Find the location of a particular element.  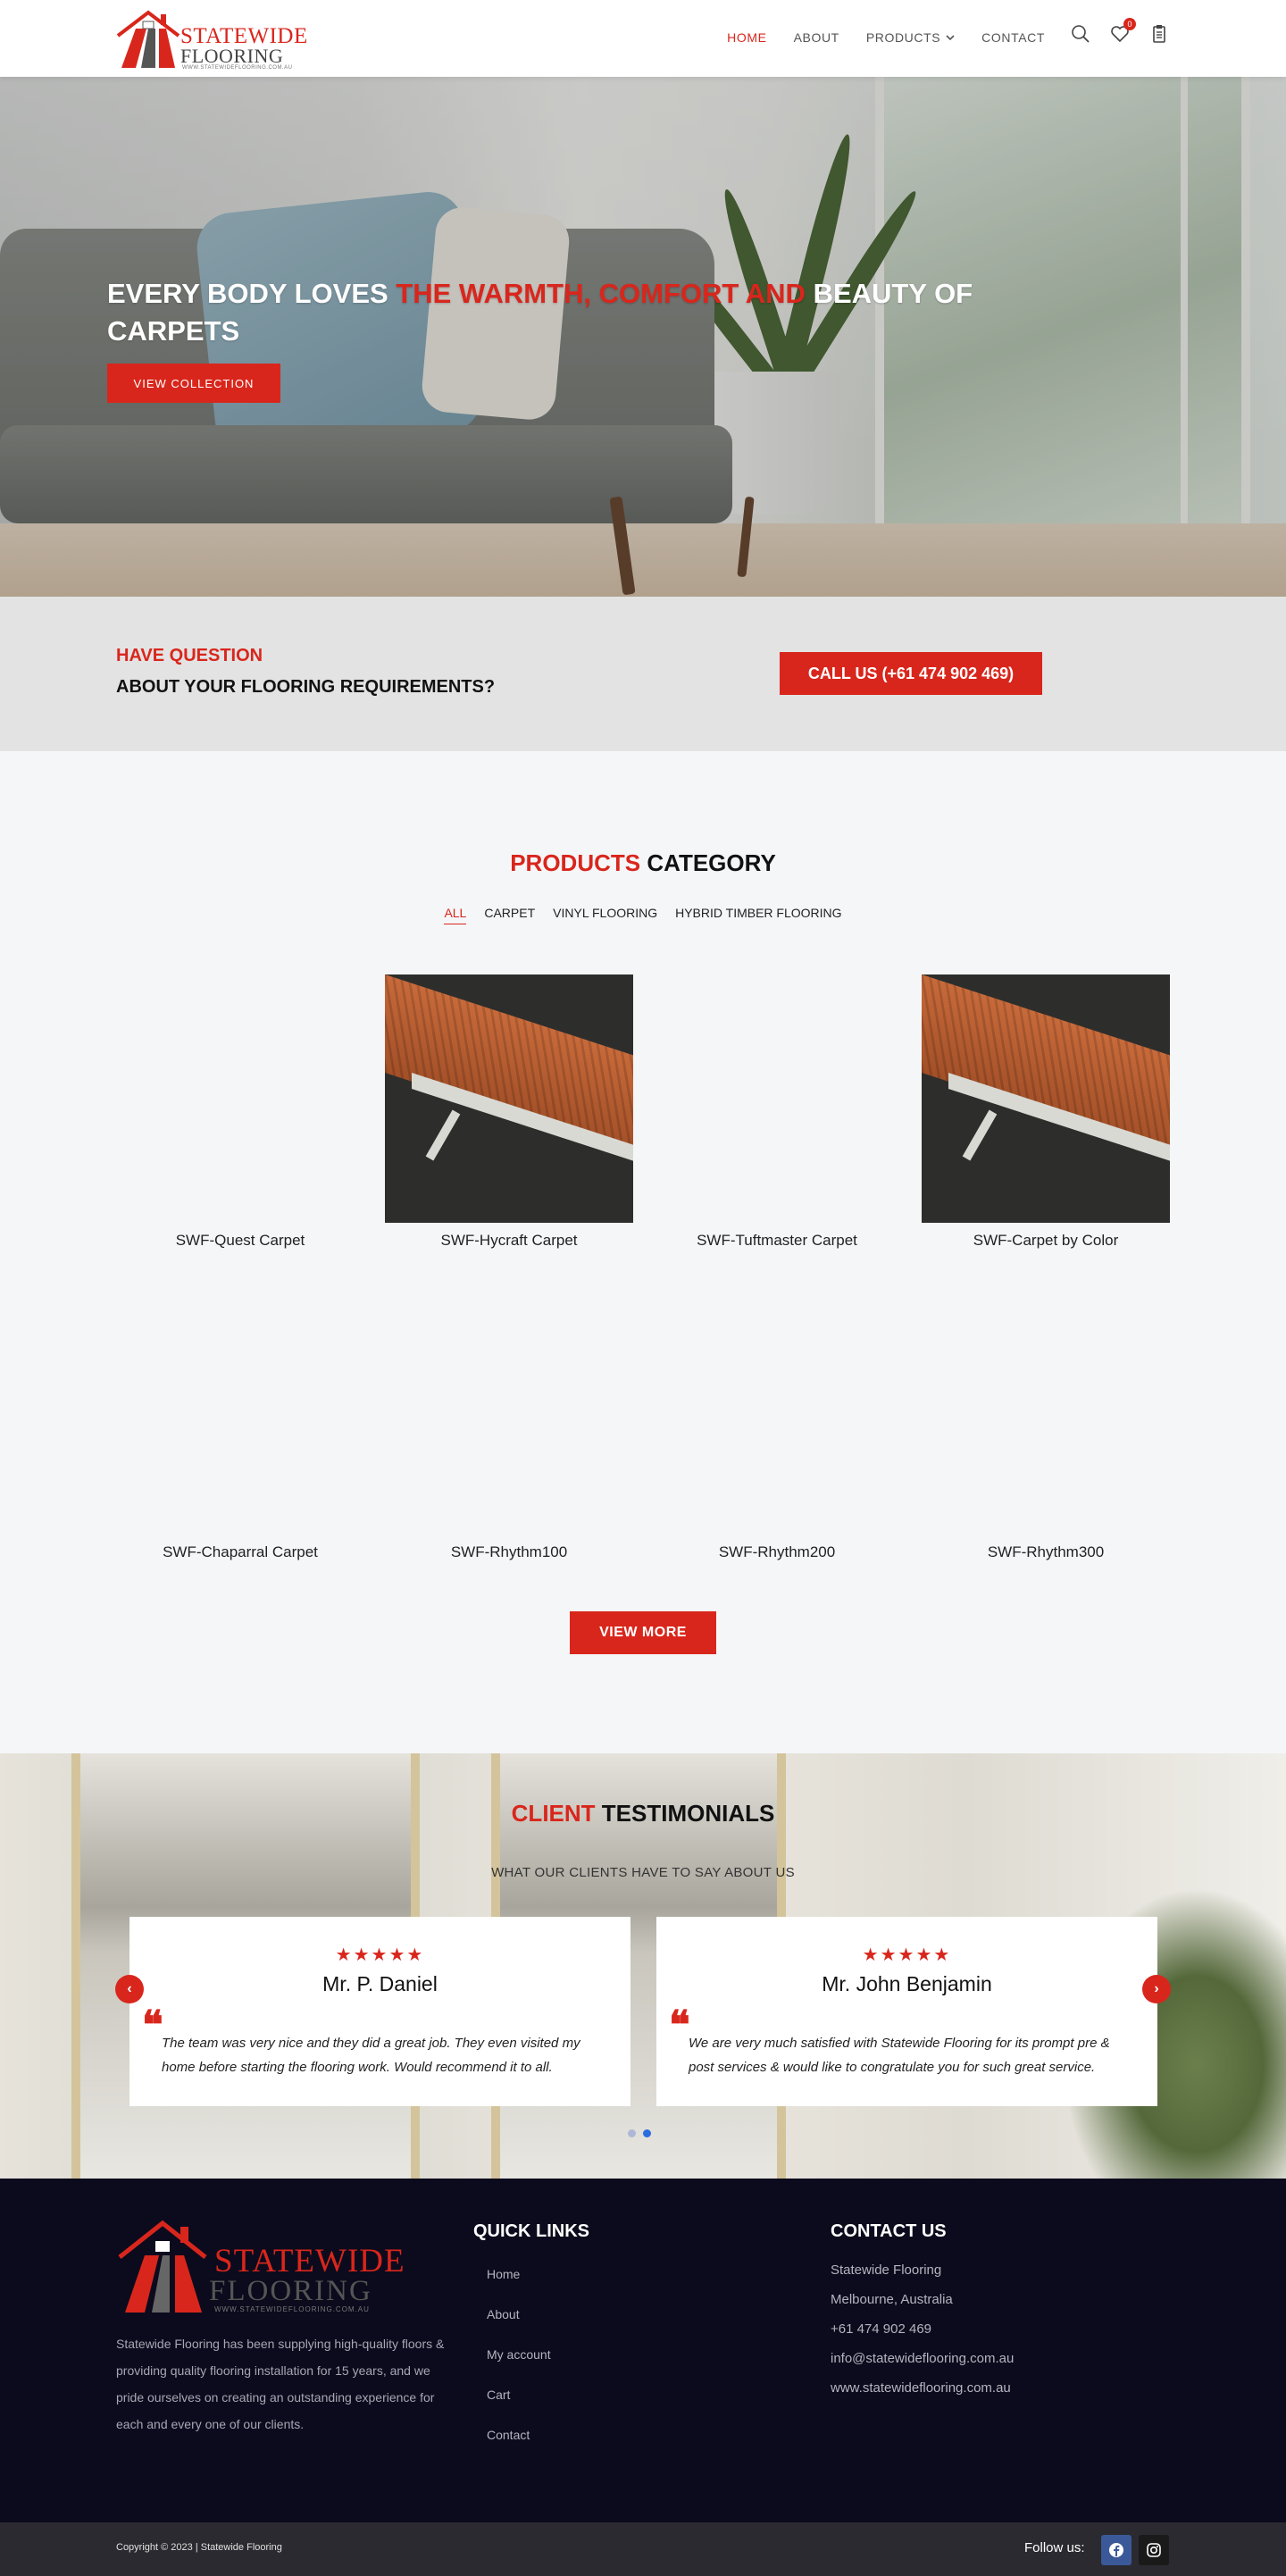

filter-hybrid-timber-flooring: HYBRID TIMBER FLOORING is located at coordinates (758, 915).